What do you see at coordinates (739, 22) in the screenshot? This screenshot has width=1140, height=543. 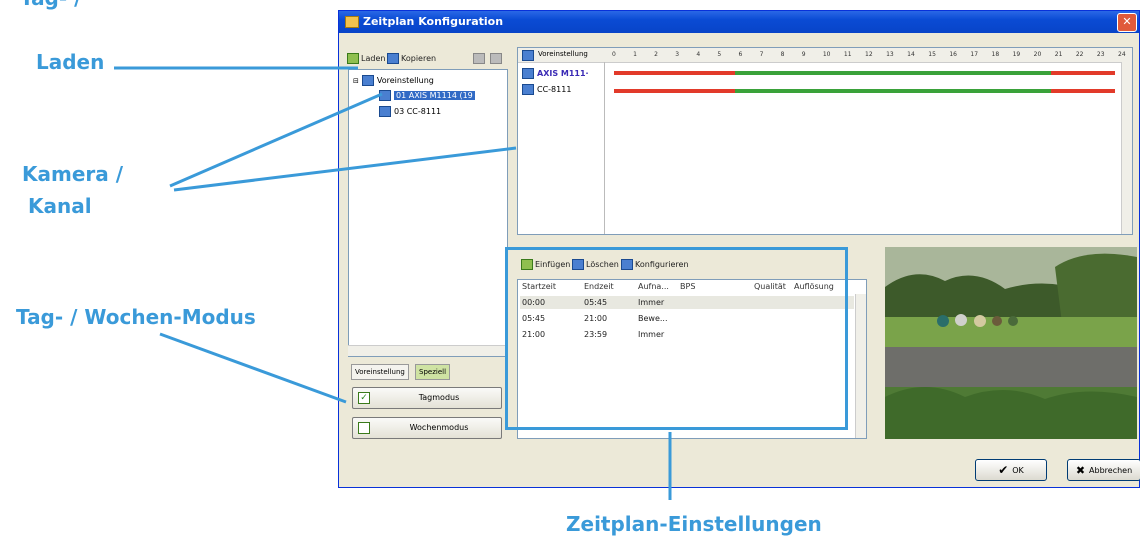 I see `title-bar: Zeitplan Konfiguration ✕` at bounding box center [739, 22].